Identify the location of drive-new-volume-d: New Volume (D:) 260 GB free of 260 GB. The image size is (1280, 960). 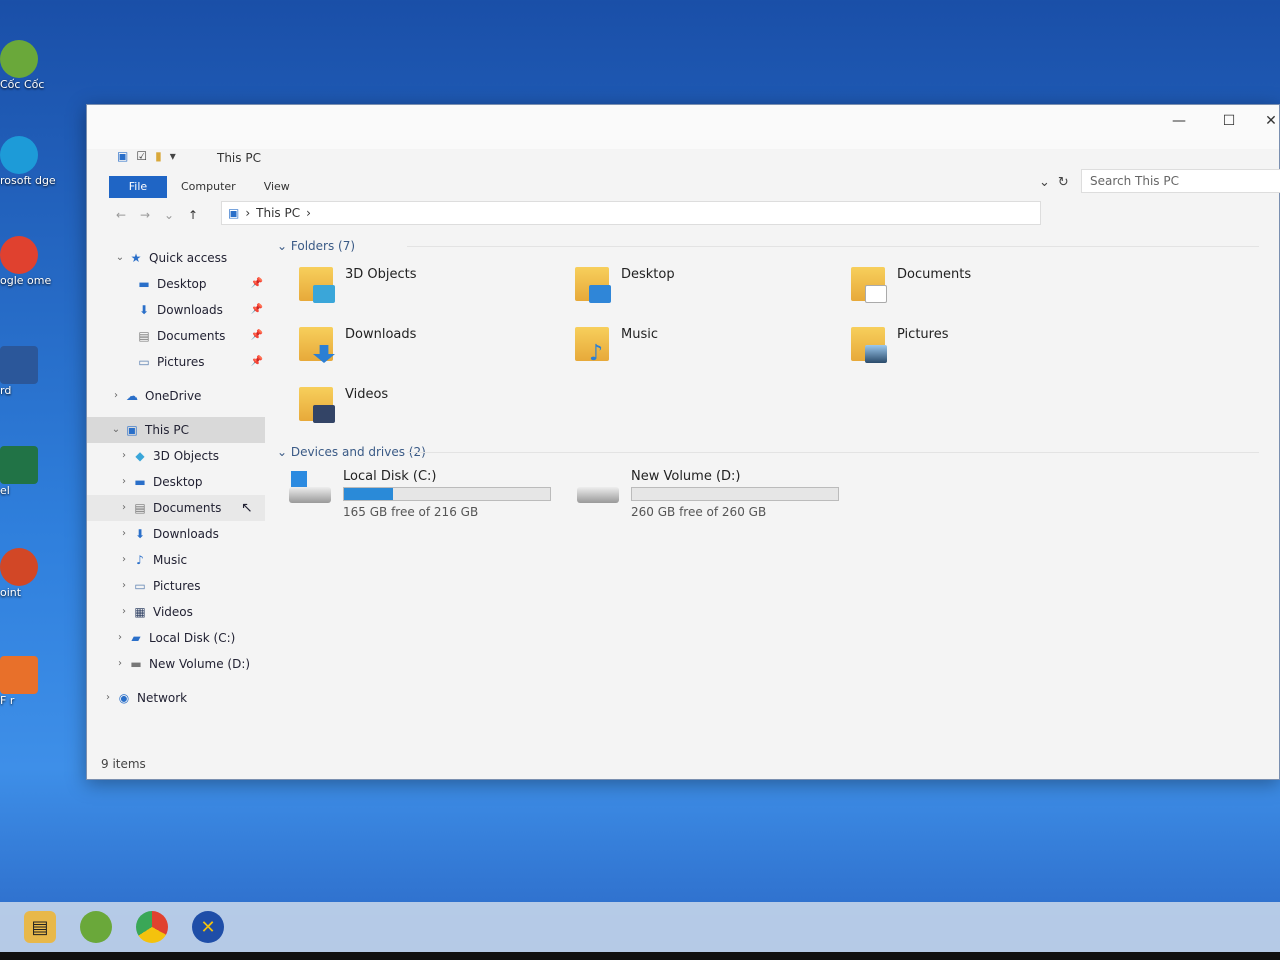
(709, 494).